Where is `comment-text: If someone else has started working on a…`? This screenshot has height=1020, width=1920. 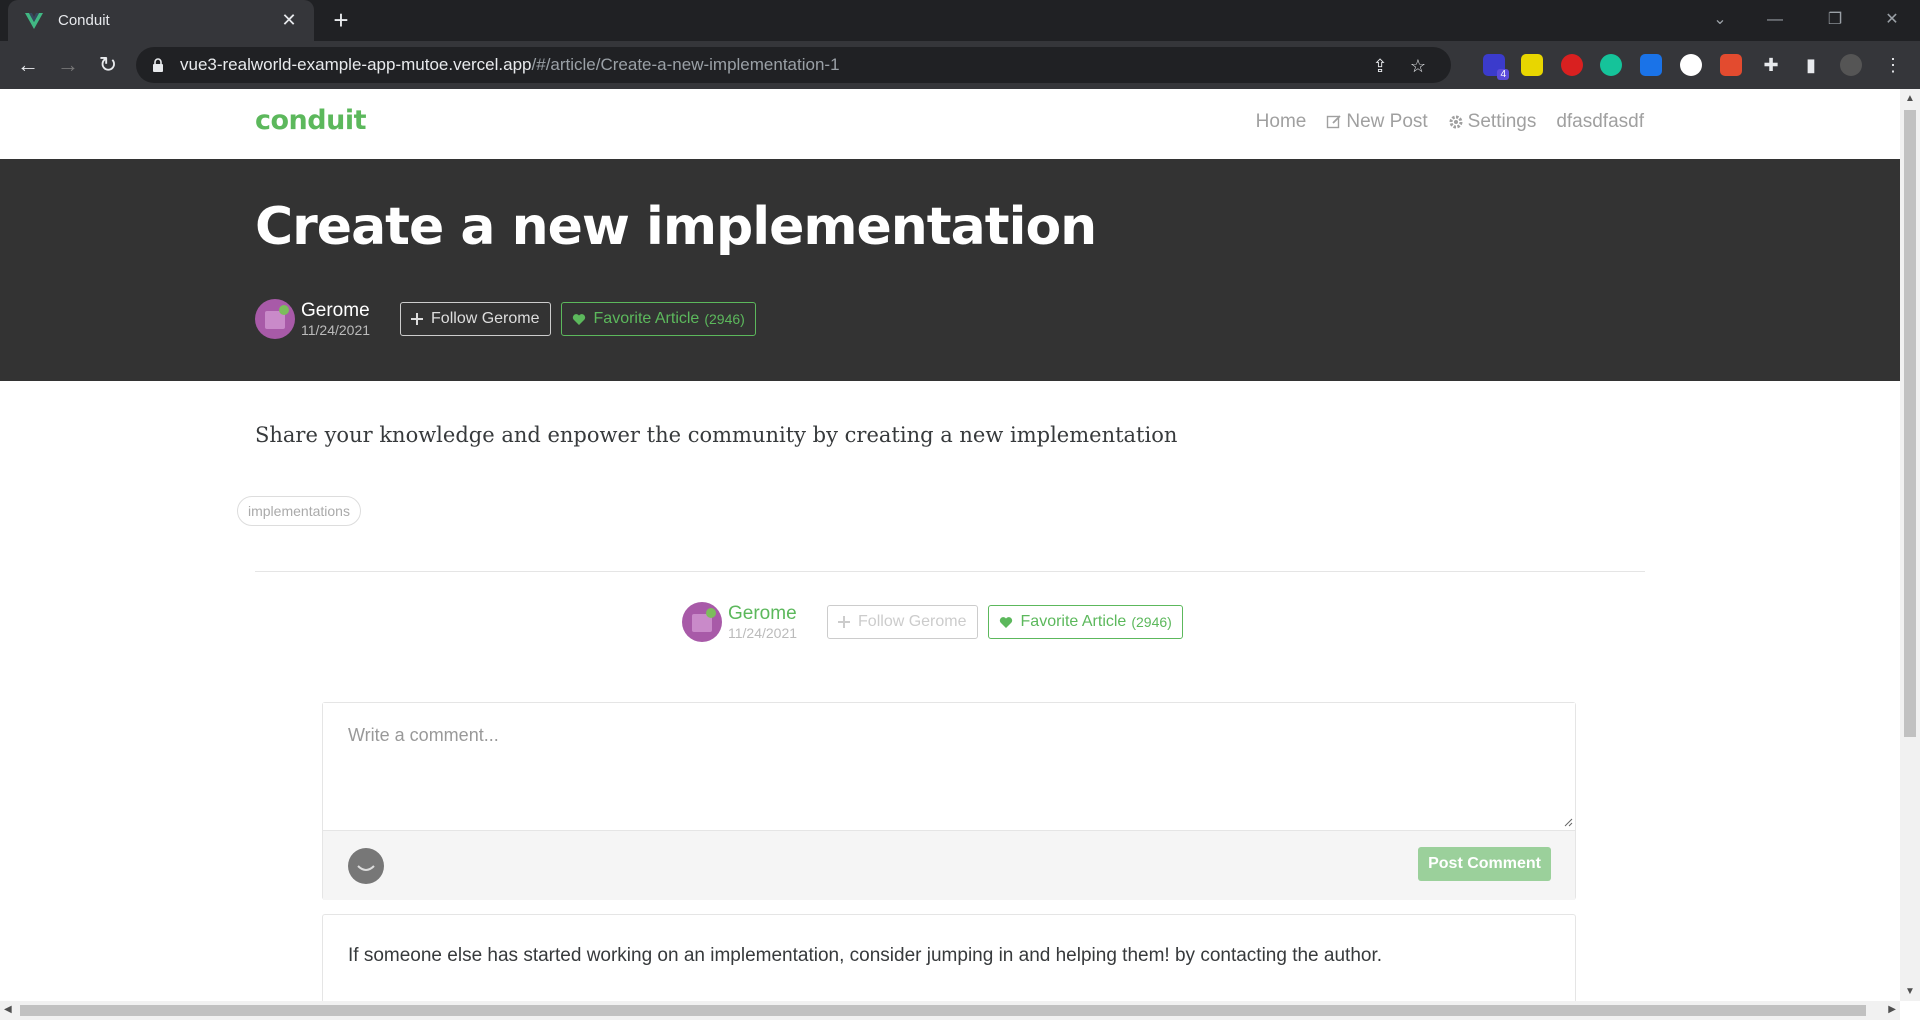 comment-text: If someone else has started working on a… is located at coordinates (865, 955).